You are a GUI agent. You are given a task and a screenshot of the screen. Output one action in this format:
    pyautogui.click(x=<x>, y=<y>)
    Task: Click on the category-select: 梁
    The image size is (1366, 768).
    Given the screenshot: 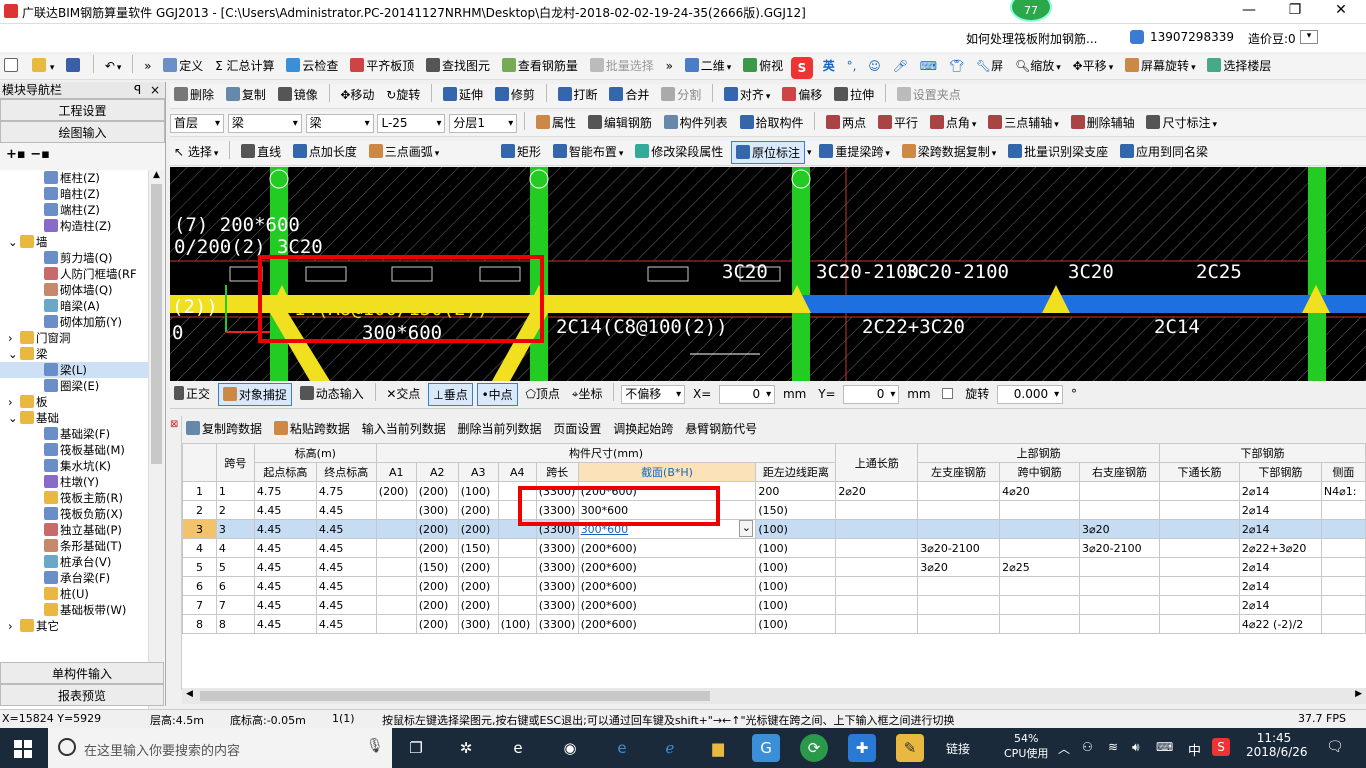 What is the action you would take?
    pyautogui.click(x=264, y=123)
    